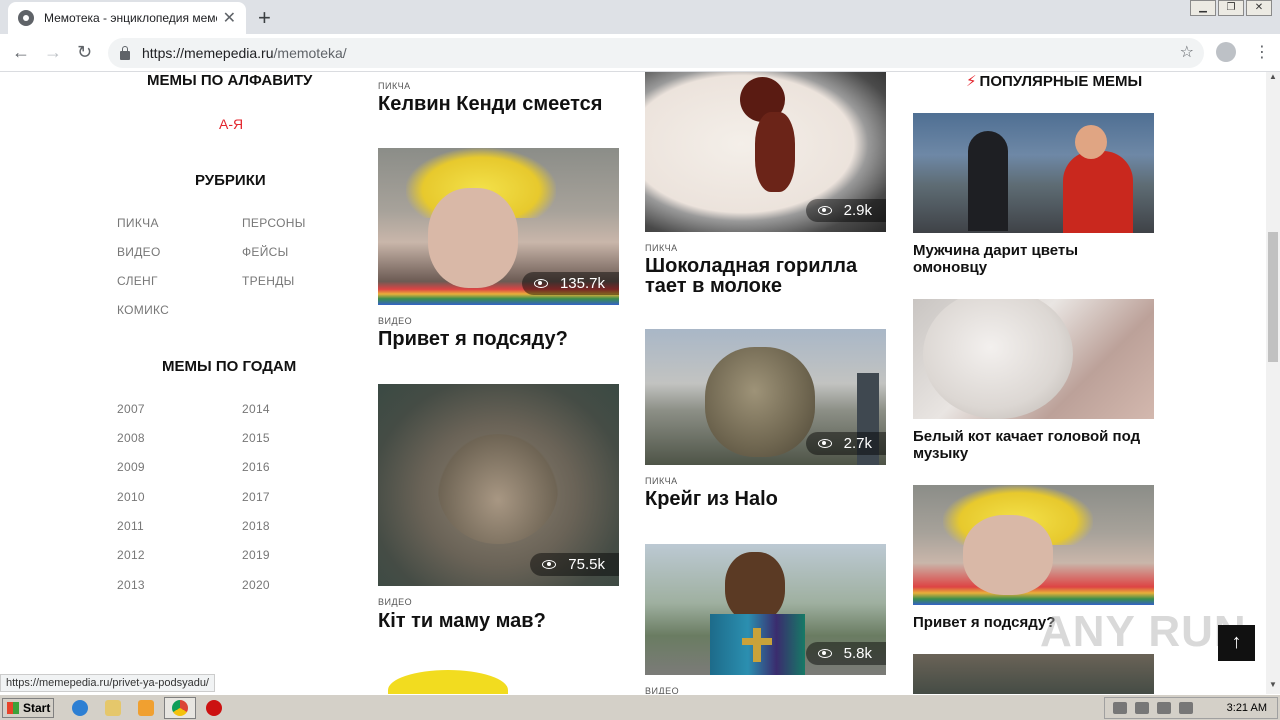  Describe the element at coordinates (256, 409) in the screenshot. I see `year-link: 2014` at that location.